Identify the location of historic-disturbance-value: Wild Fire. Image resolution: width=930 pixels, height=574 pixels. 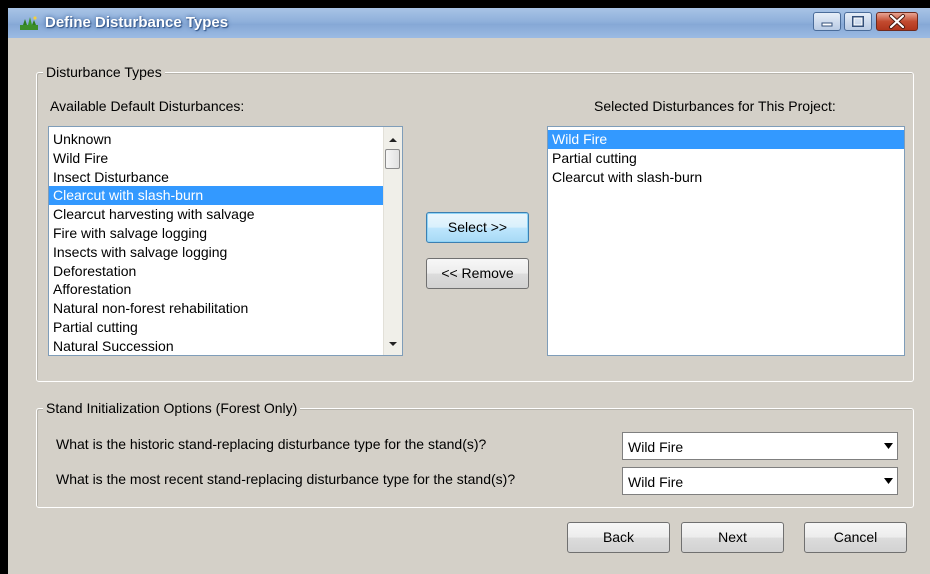
(656, 447).